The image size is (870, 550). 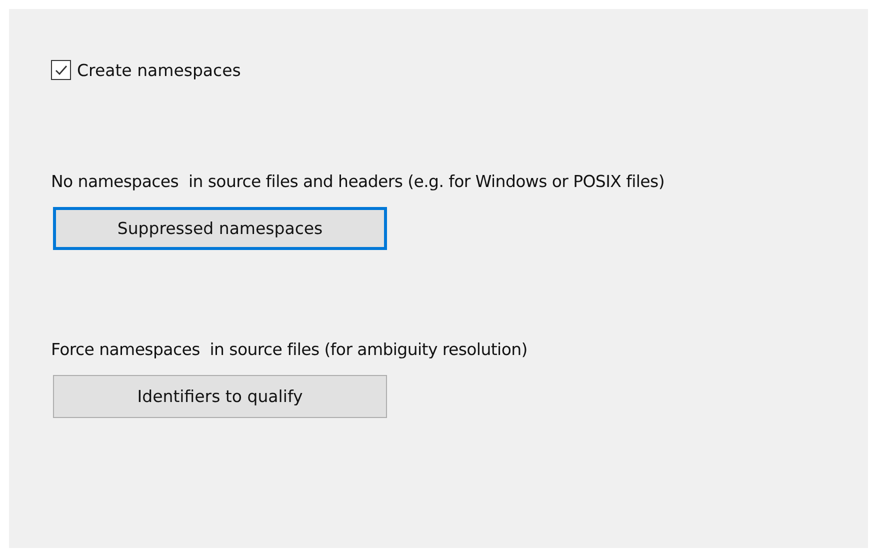 What do you see at coordinates (220, 396) in the screenshot?
I see `dialog-button: Identifiers to qualify` at bounding box center [220, 396].